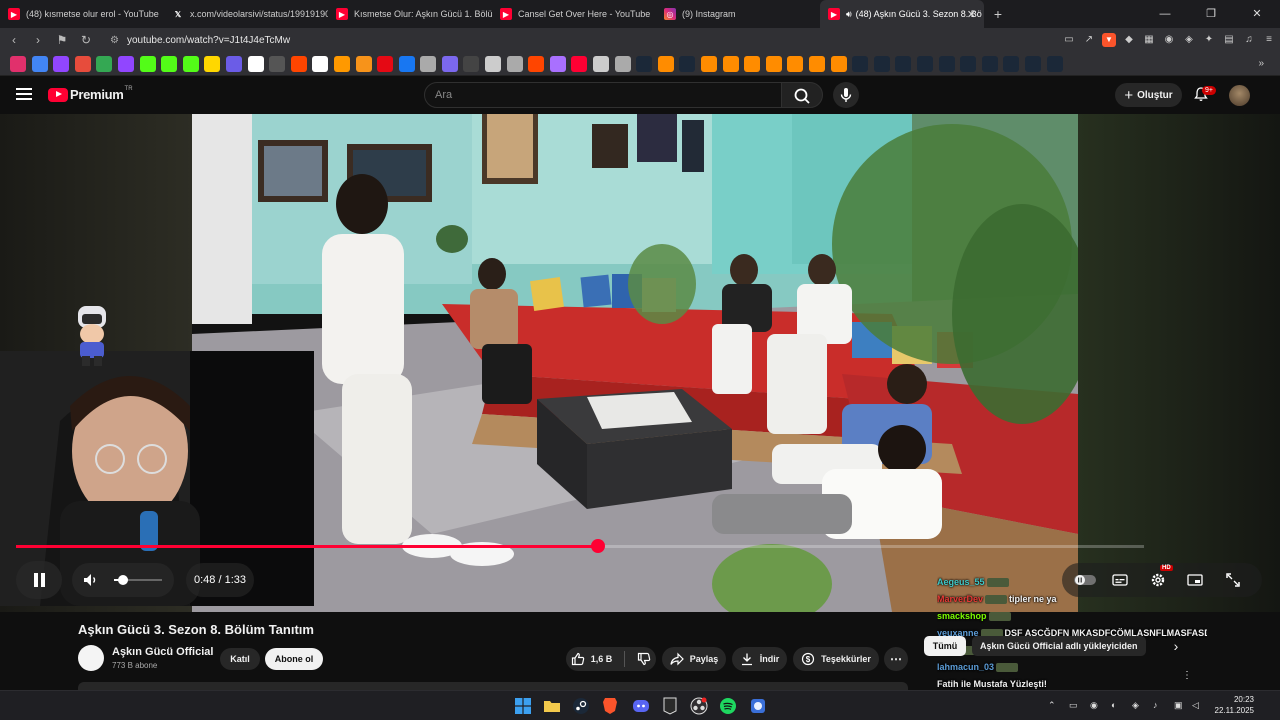  I want to click on bookmark-icon: ⚑, so click(62, 40).